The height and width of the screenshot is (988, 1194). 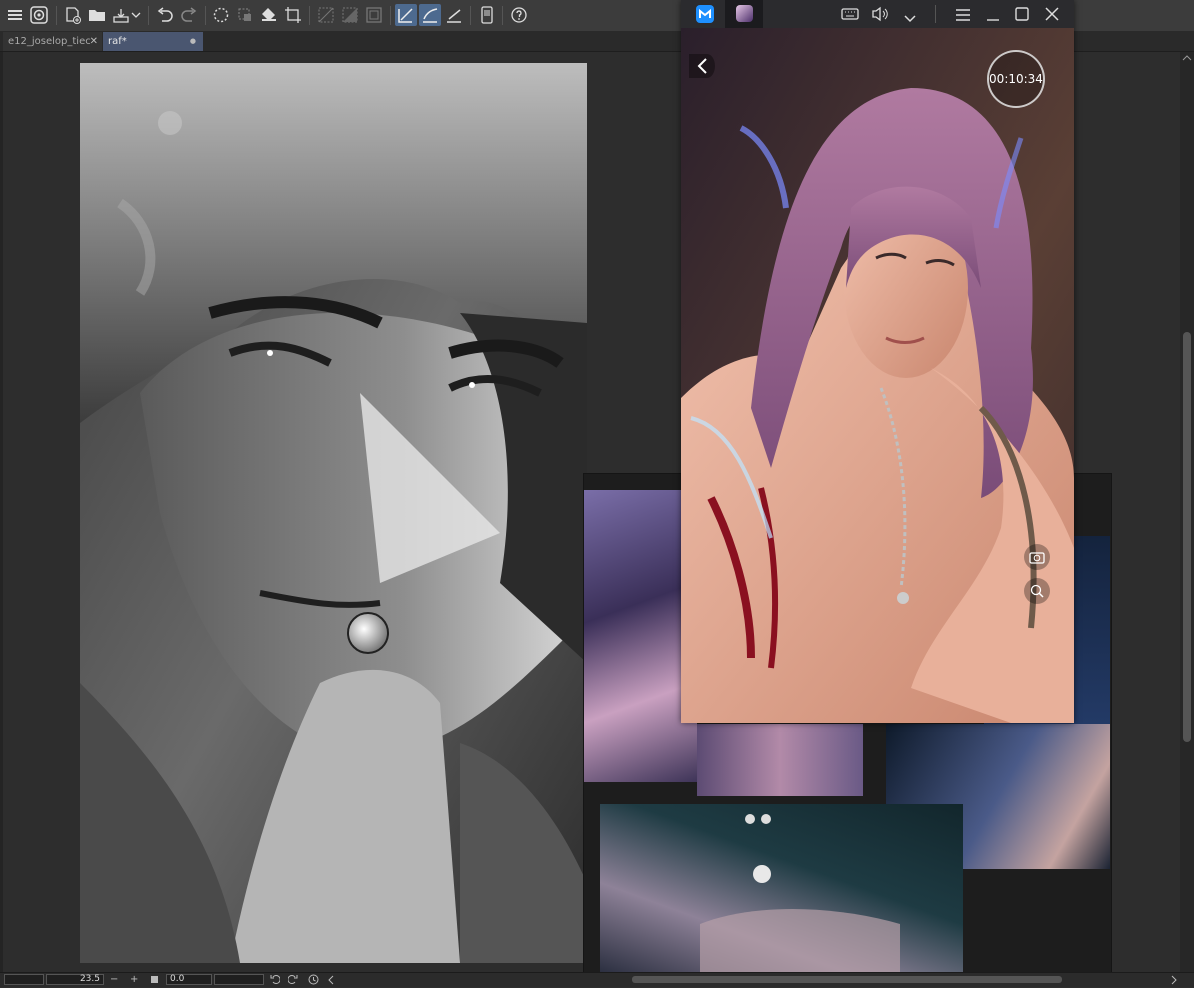 I want to click on game-tab, so click(x=744, y=14).